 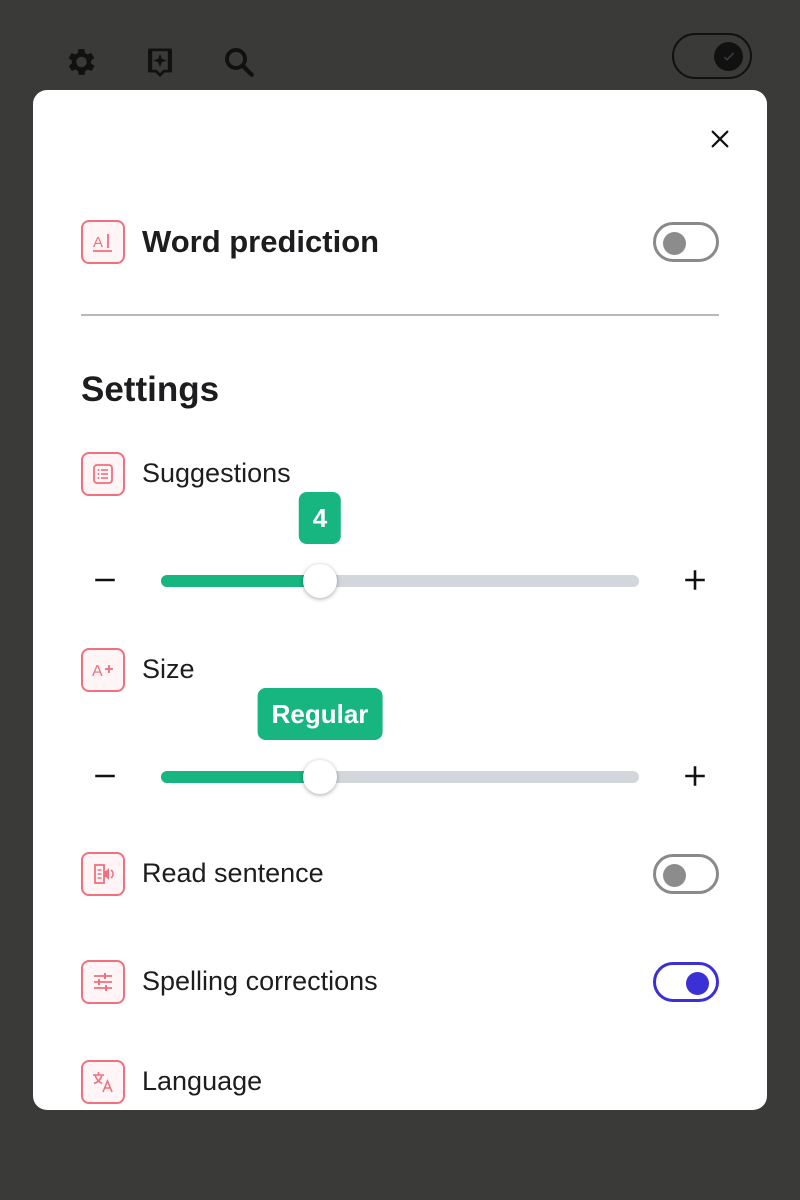 What do you see at coordinates (261, 241) in the screenshot?
I see `word-prediction-label: Word prediction` at bounding box center [261, 241].